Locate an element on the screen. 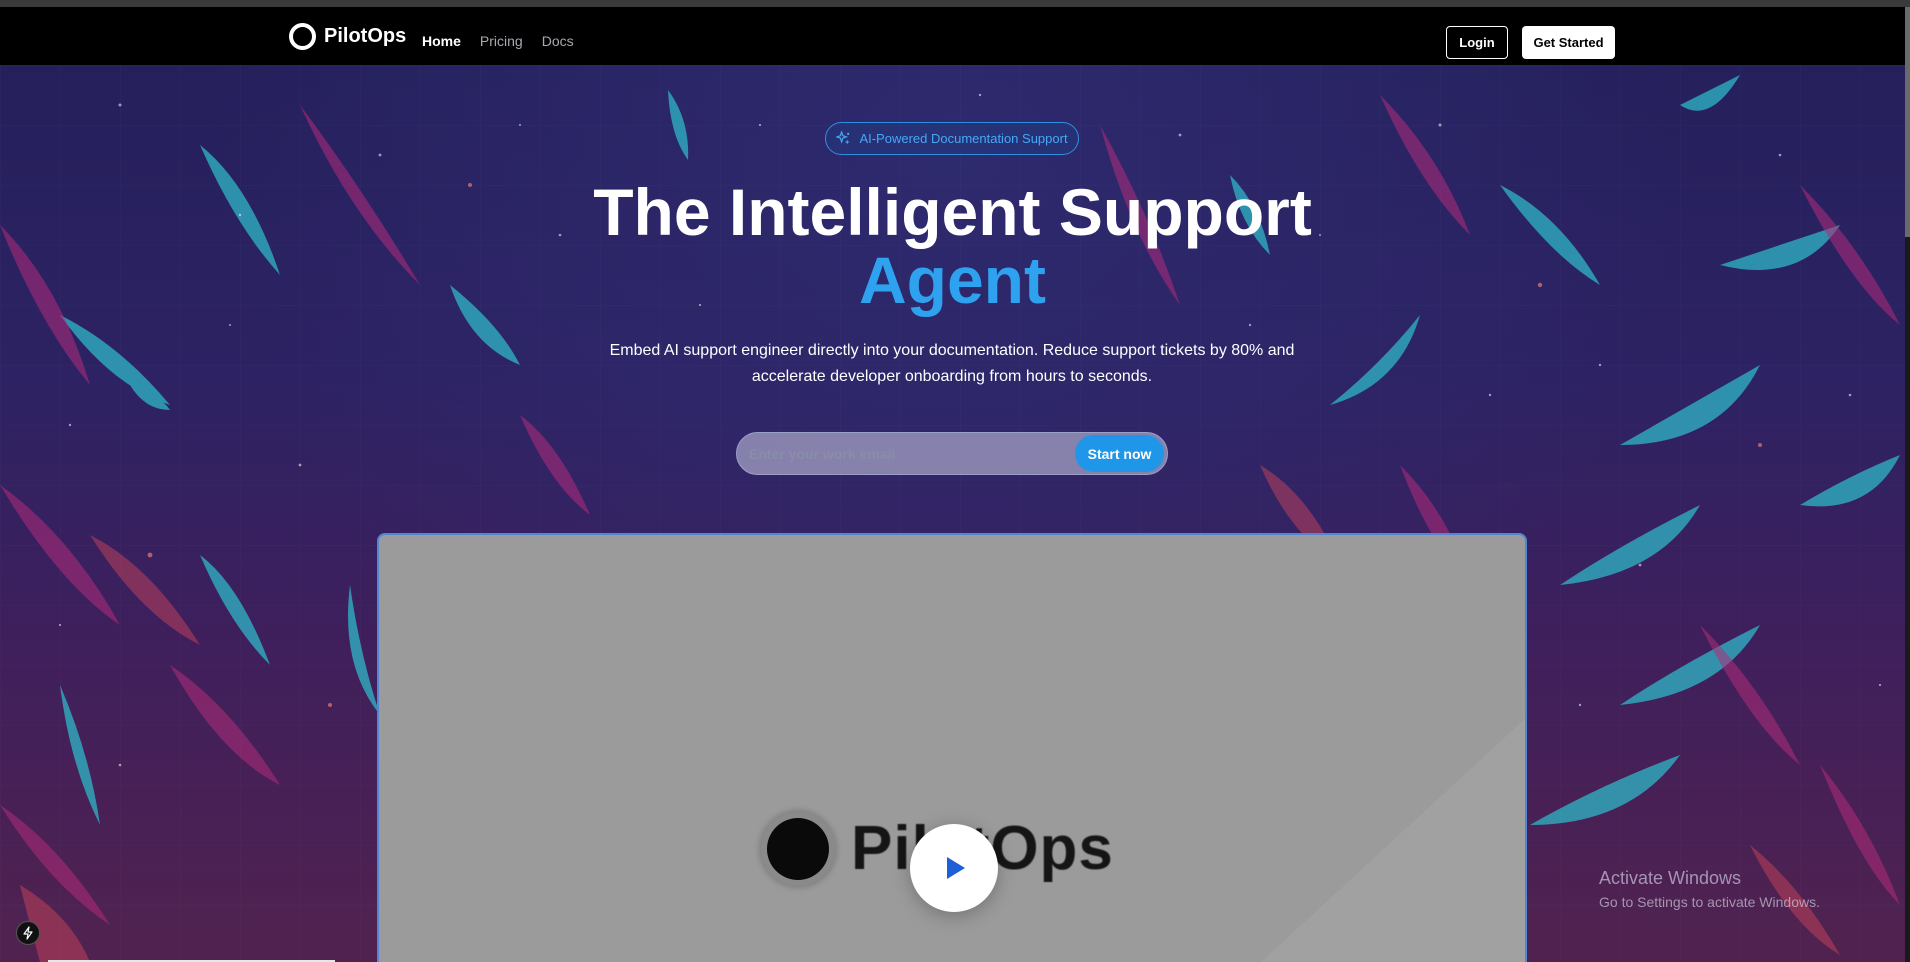  nav-link-pricing: Pricing is located at coordinates (501, 41).